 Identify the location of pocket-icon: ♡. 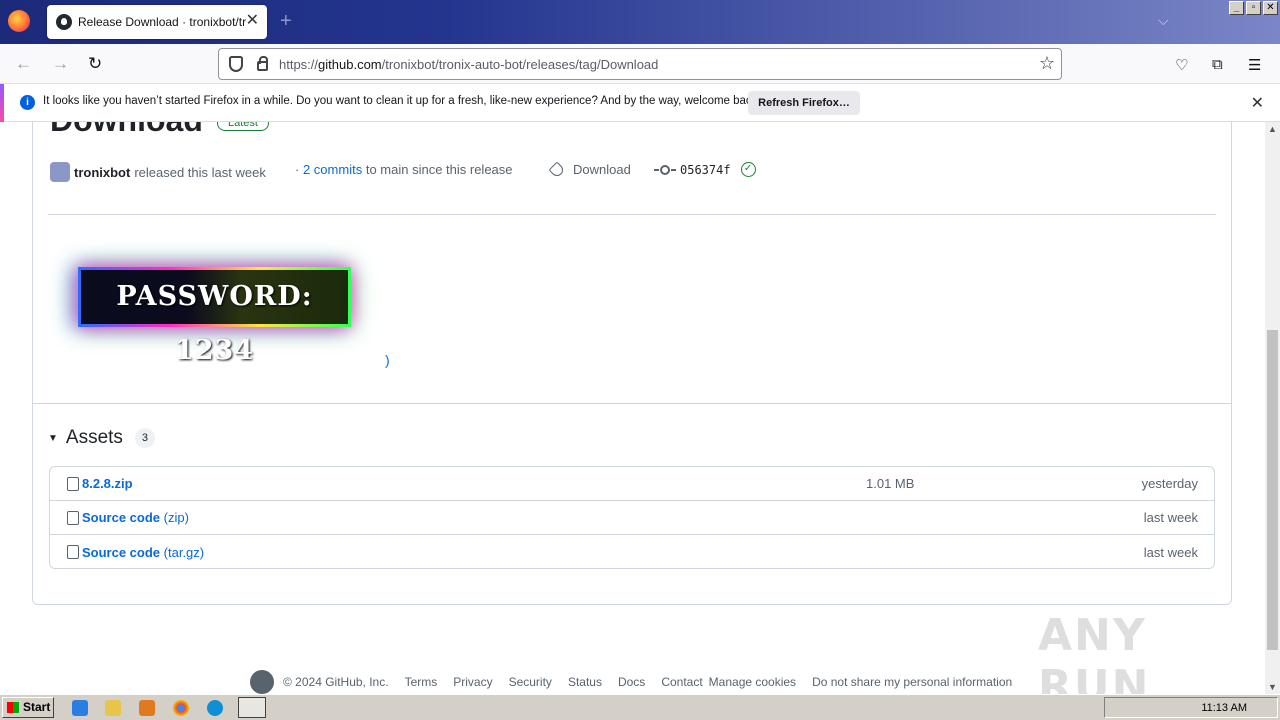
(1181, 65).